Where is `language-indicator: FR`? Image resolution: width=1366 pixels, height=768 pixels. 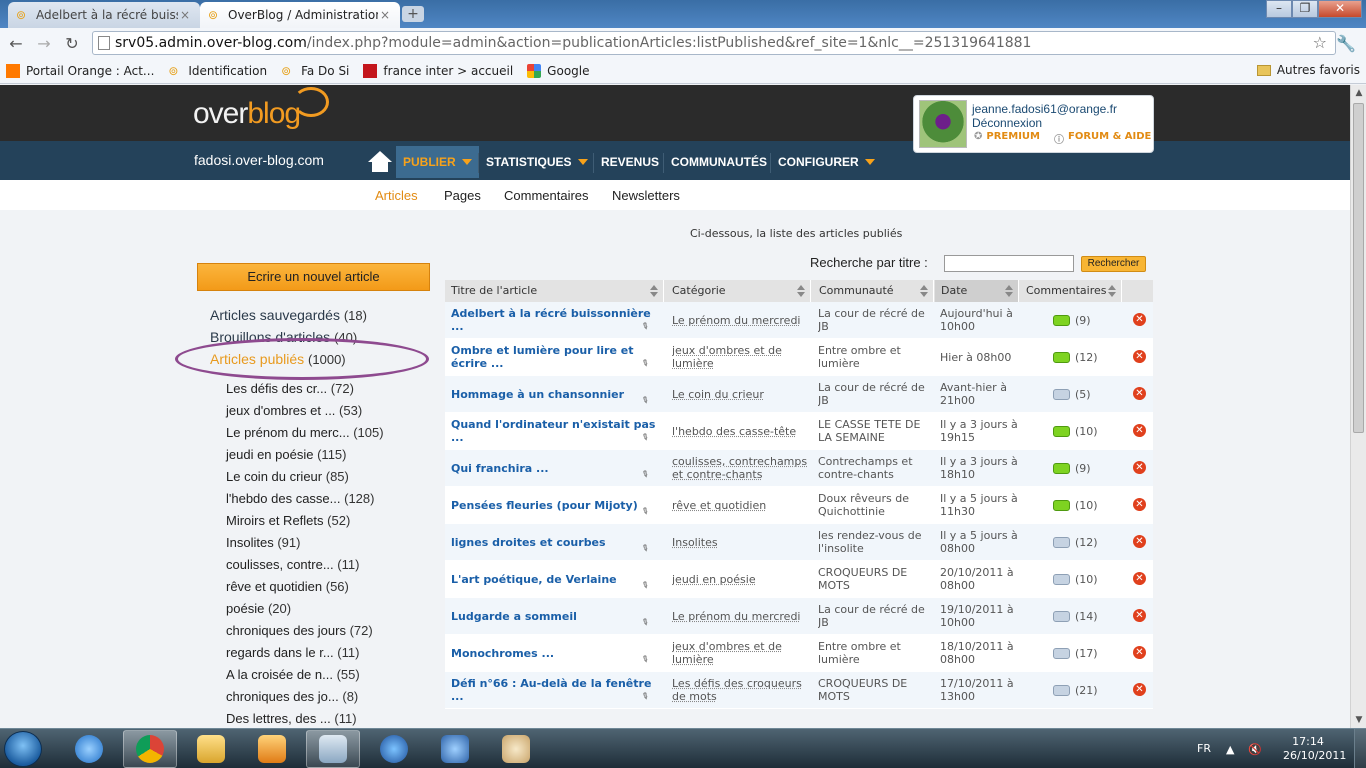 language-indicator: FR is located at coordinates (1204, 748).